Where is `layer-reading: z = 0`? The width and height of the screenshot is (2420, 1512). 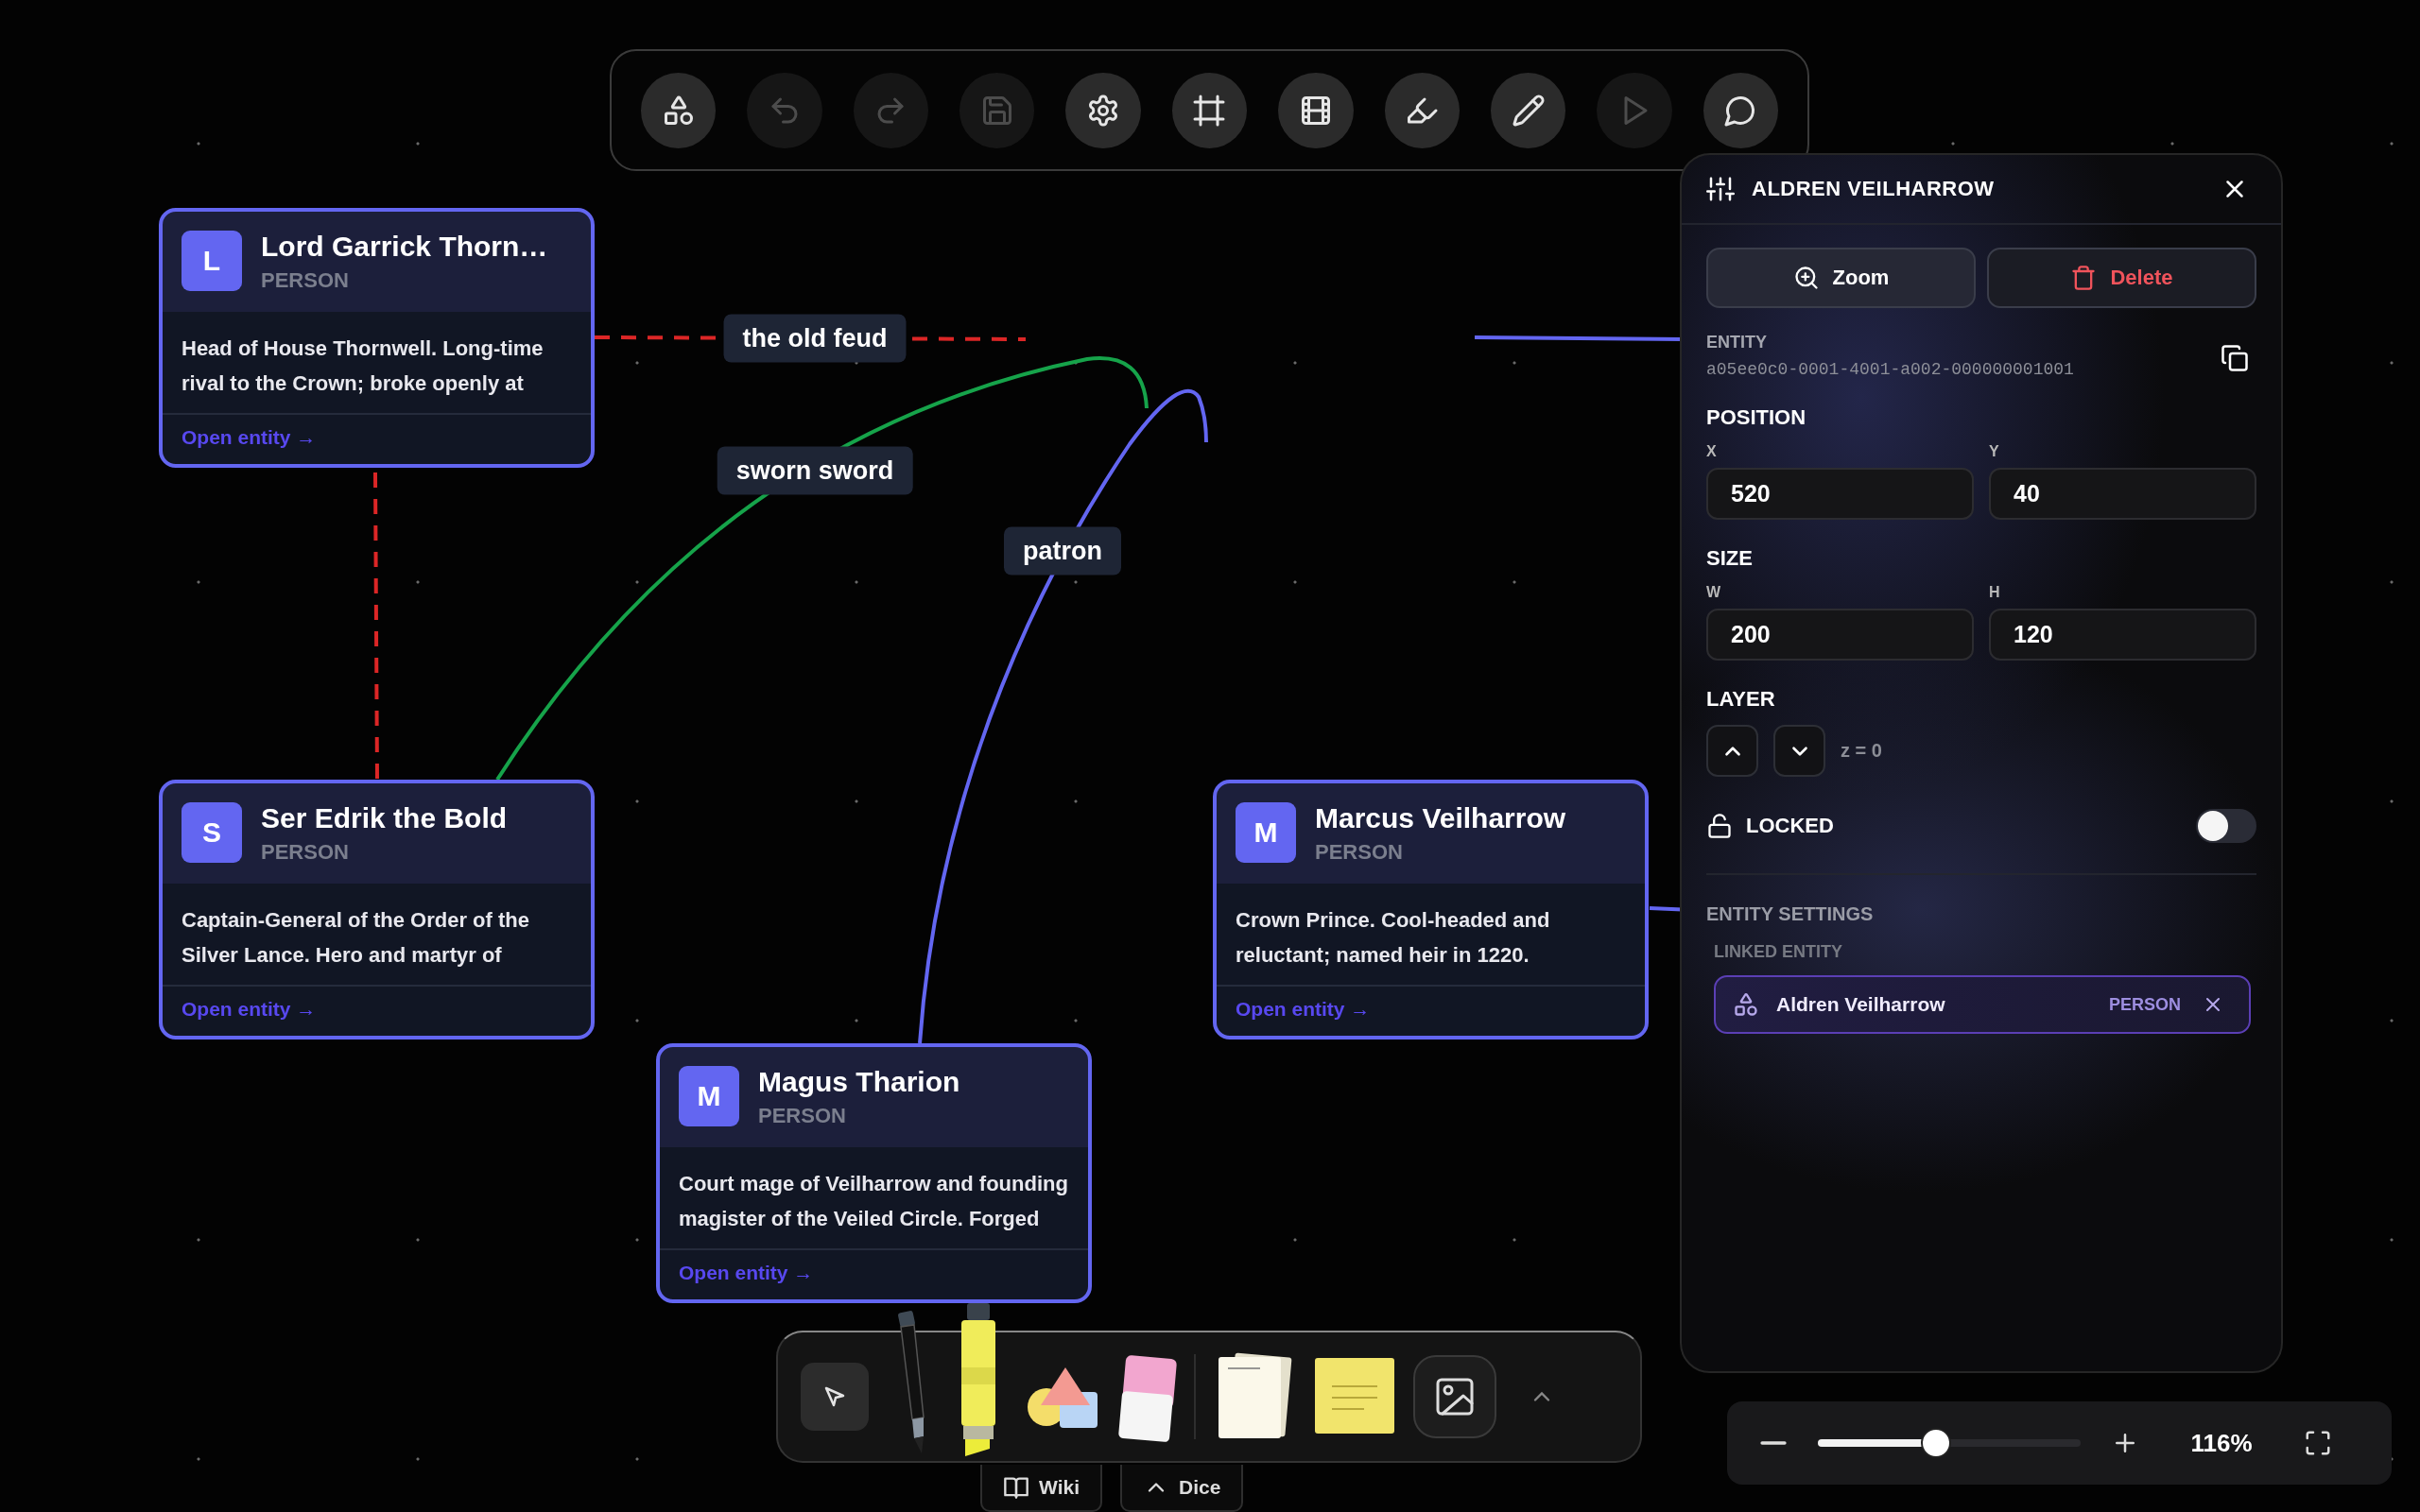
layer-reading: z = 0 is located at coordinates (1861, 751).